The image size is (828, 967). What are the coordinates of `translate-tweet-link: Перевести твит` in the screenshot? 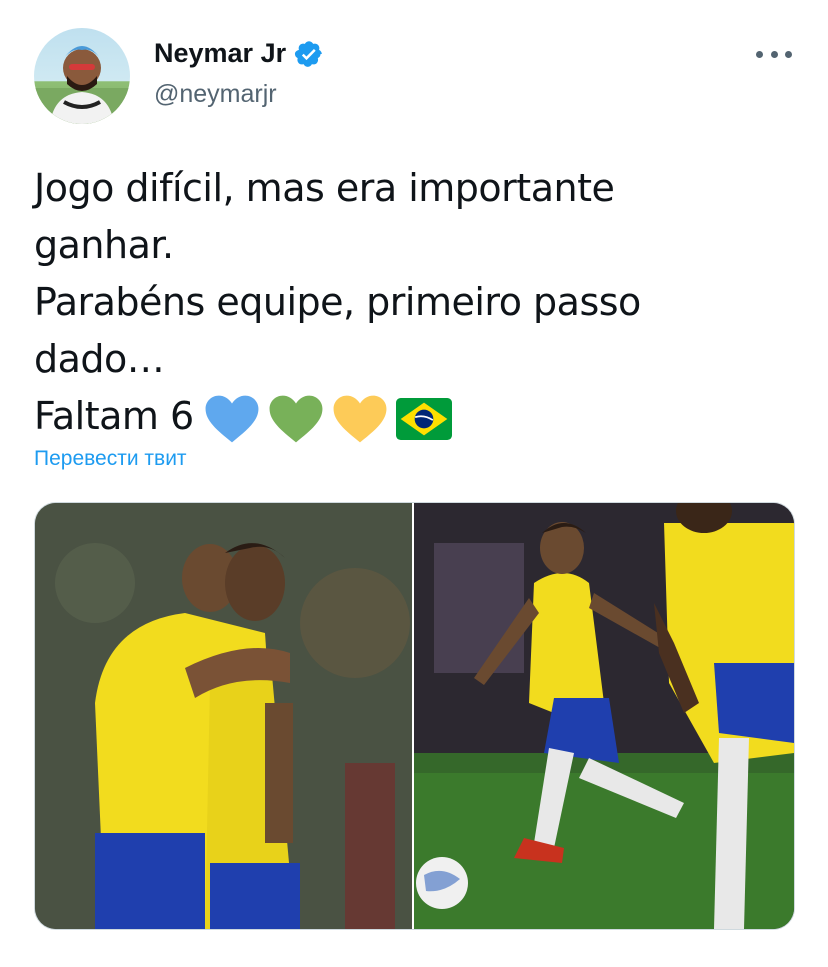 It's located at (110, 459).